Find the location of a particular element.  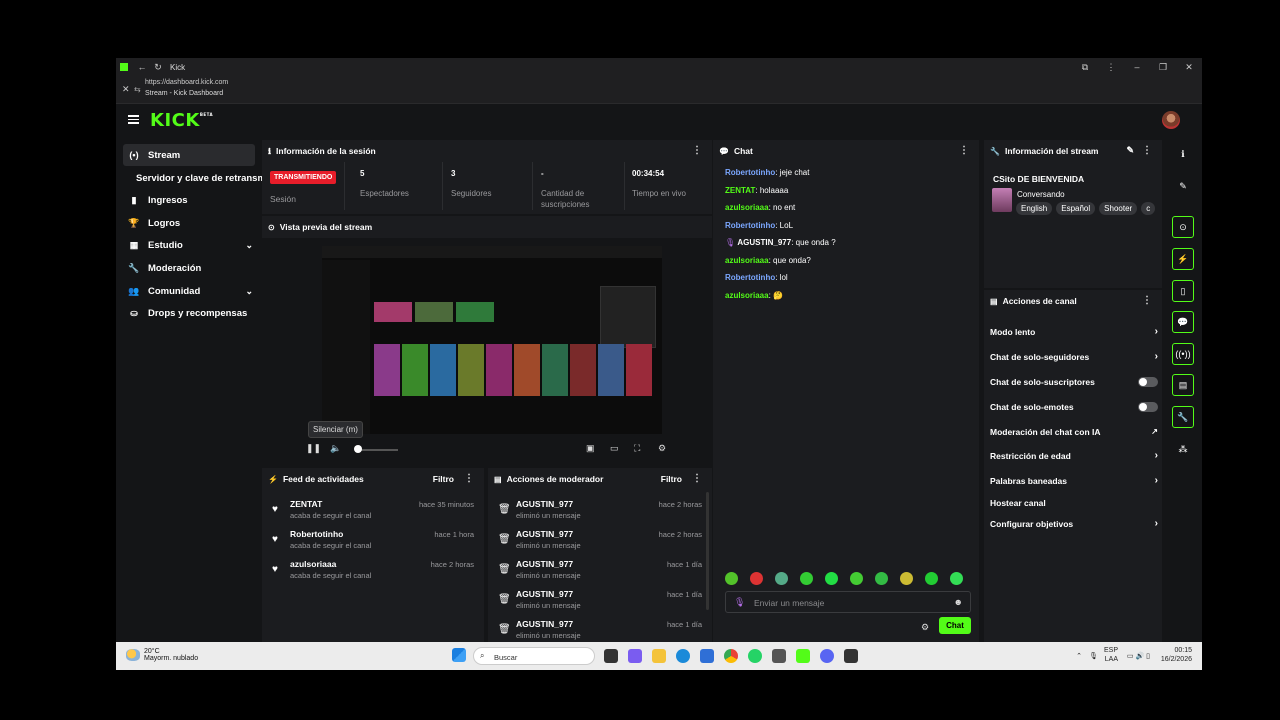

channel-action-item: Restricción de edad › is located at coordinates (1074, 456).